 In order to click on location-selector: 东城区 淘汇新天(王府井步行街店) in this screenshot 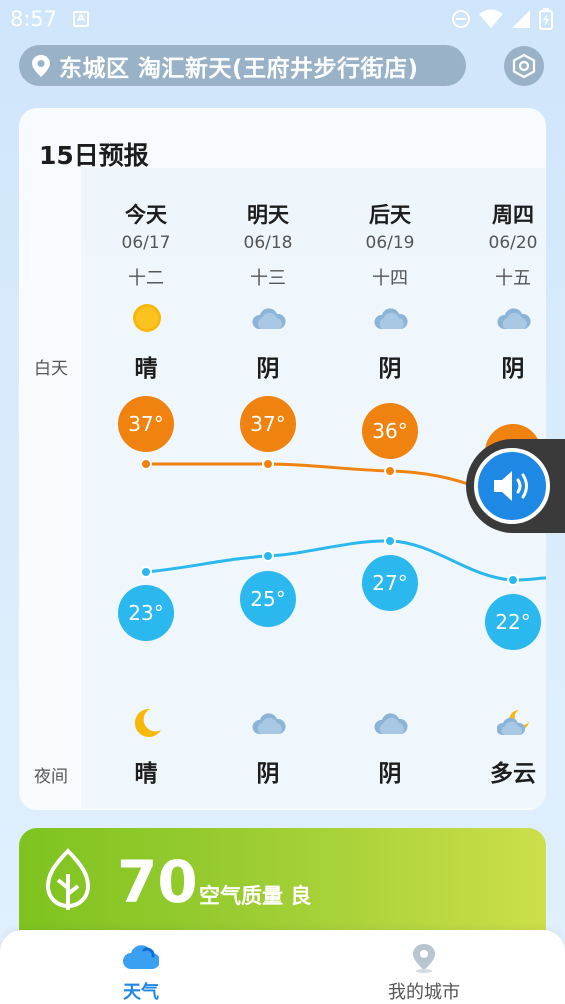, I will do `click(242, 65)`.